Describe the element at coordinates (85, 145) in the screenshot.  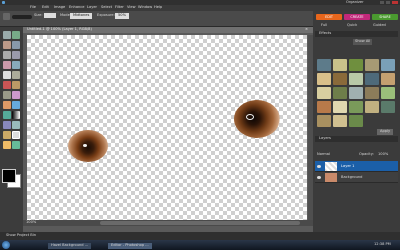
I see `left-eye-highlight` at that location.